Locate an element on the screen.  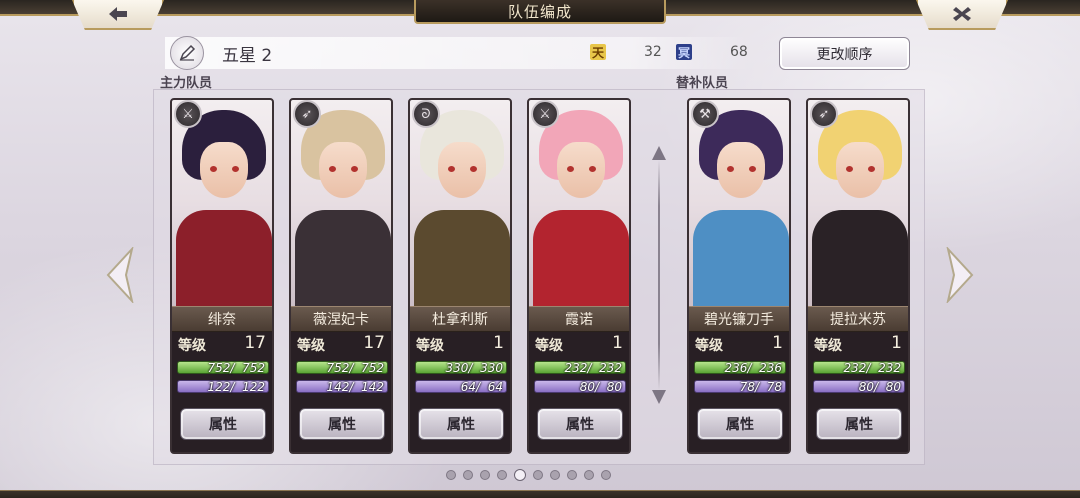
swap-divider is located at coordinates (659, 275).